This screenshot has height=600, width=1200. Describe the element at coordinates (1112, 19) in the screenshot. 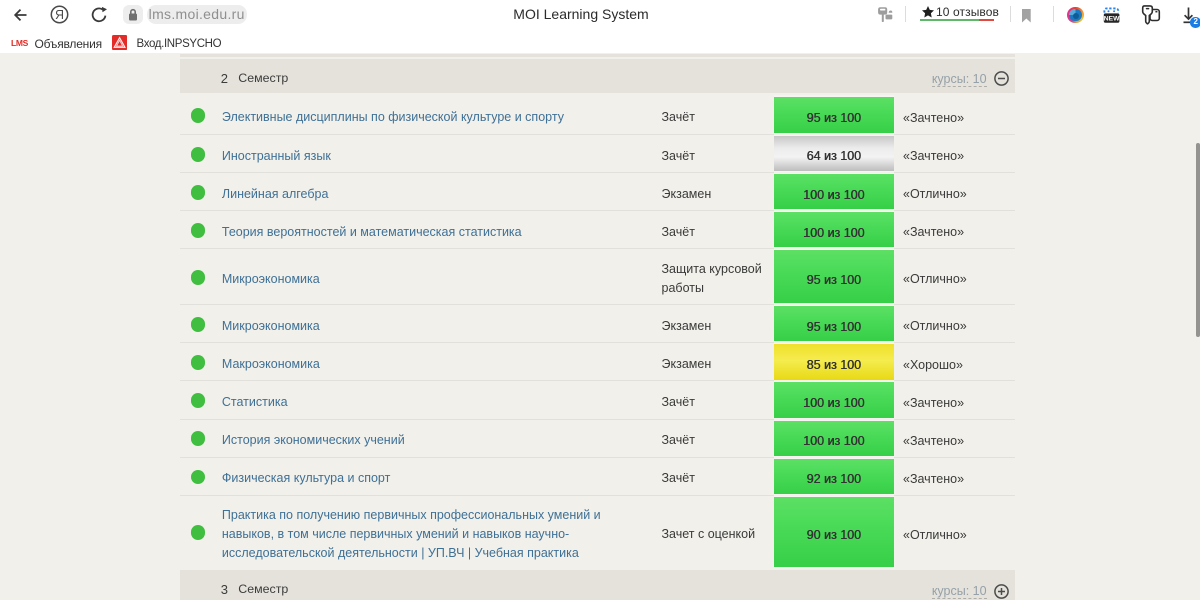

I see `svg-text: NEW` at that location.